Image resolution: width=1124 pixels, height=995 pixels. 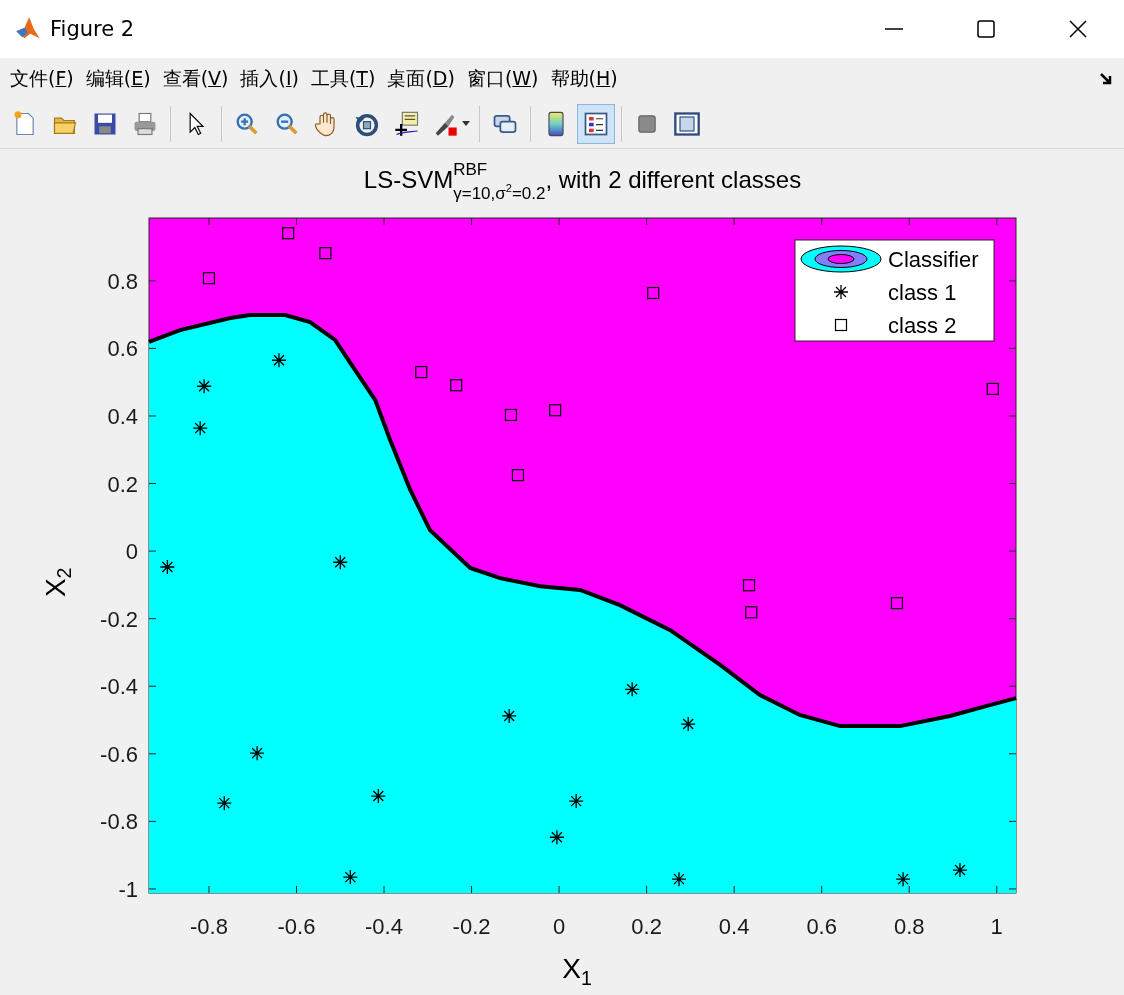 What do you see at coordinates (1106, 79) in the screenshot?
I see `dock-arrow-icon` at bounding box center [1106, 79].